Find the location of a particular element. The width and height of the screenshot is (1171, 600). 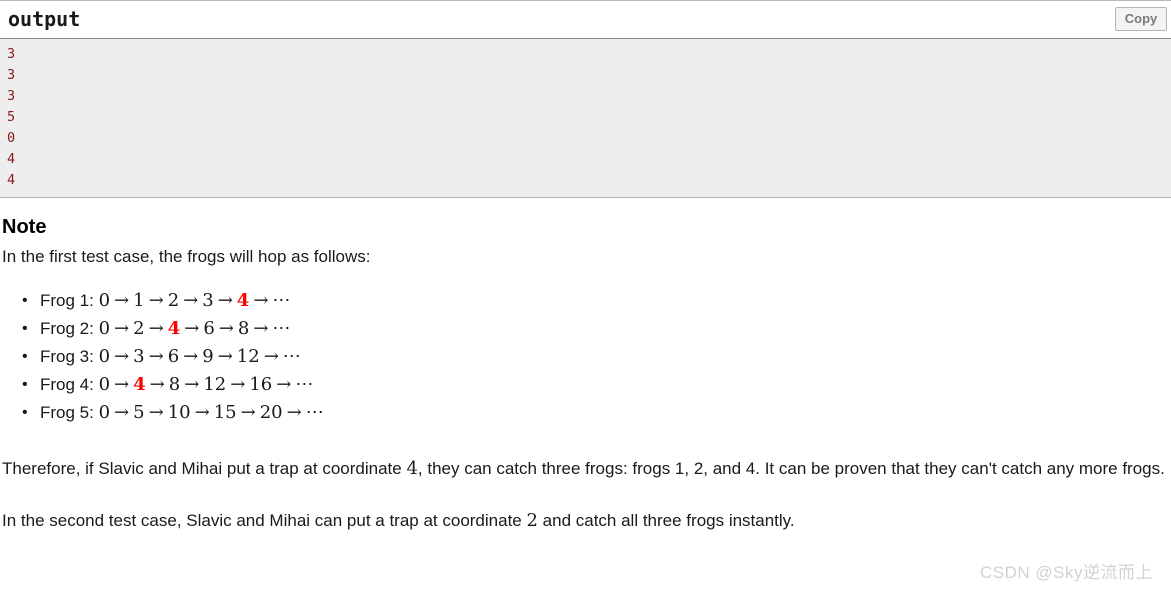

csdn-watermark: CSDN @Sky逆流而上 is located at coordinates (1066, 572).